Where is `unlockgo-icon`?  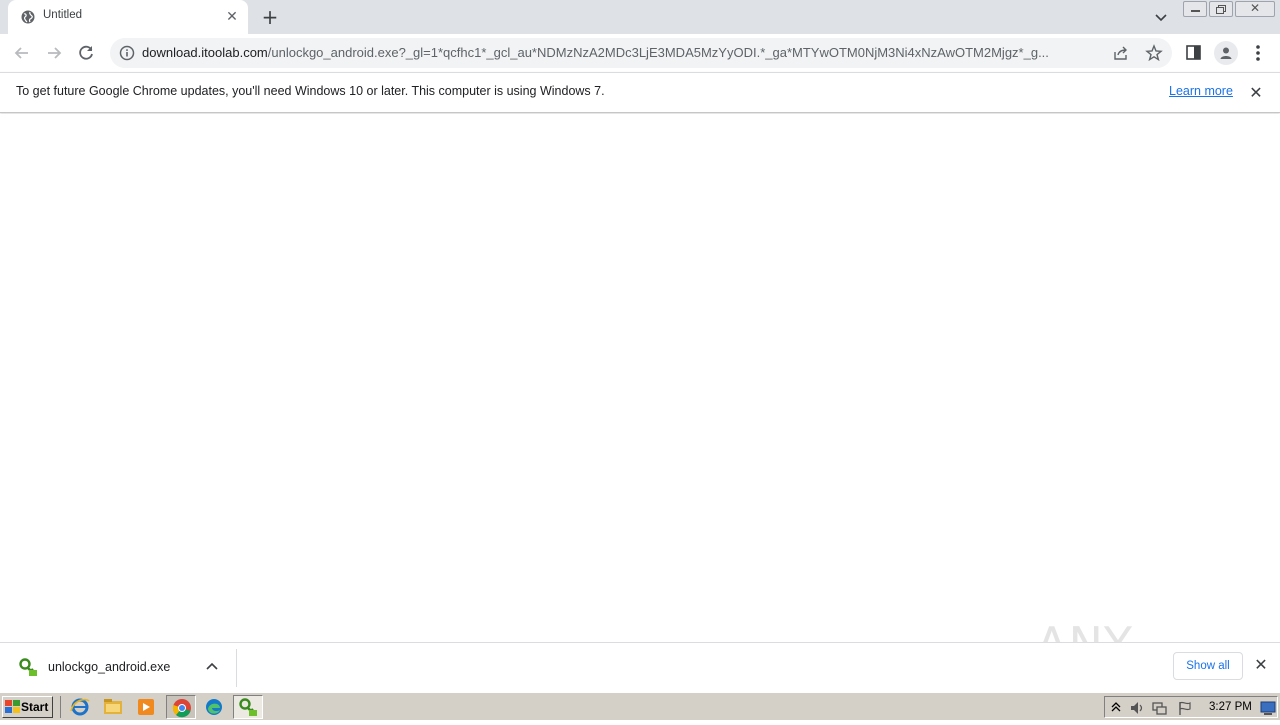 unlockgo-icon is located at coordinates (248, 707).